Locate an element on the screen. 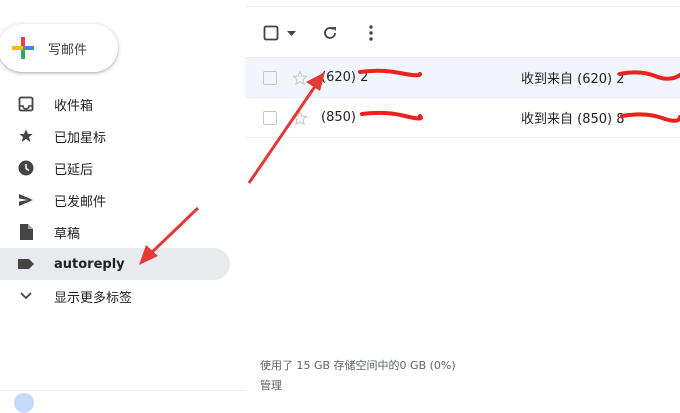 This screenshot has width=680, height=413. sidebar-item-more-labels: 显示更多标签 is located at coordinates (115, 296).